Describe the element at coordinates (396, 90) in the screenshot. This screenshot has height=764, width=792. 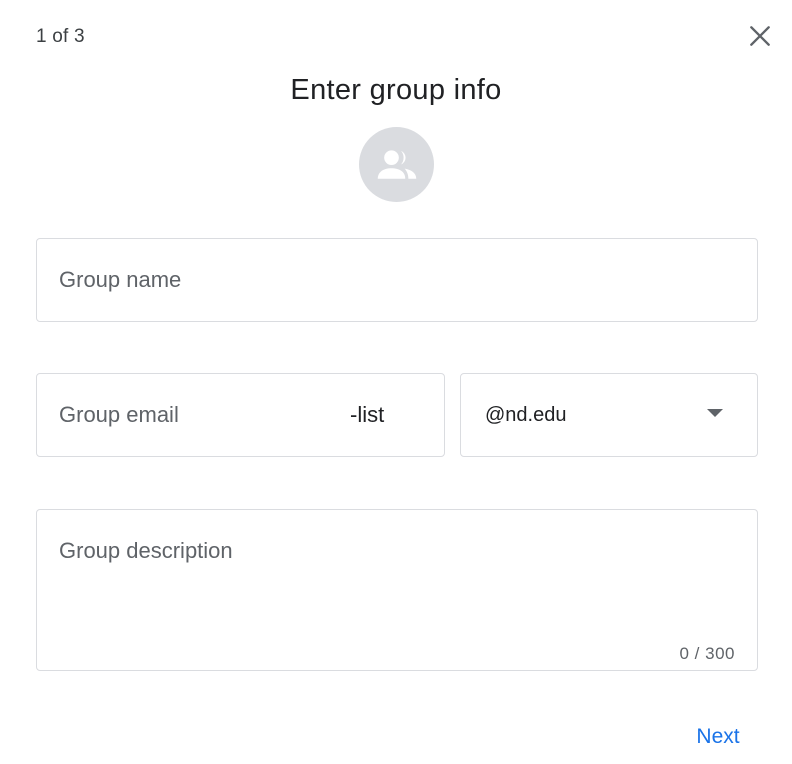
I see `dialog-title: Enter group info` at that location.